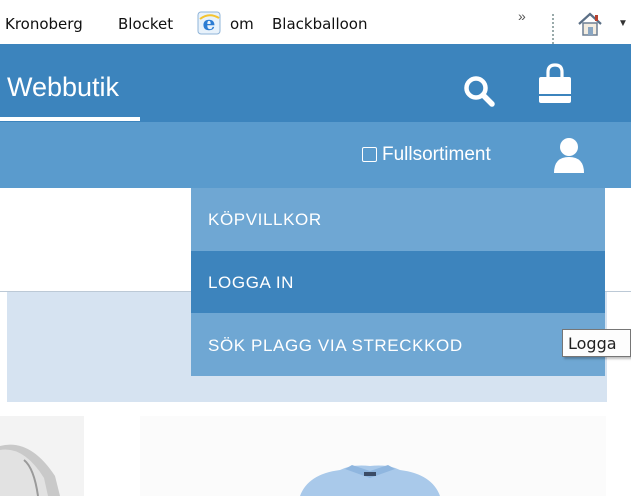  Describe the element at coordinates (320, 24) in the screenshot. I see `favorite-link-blackballoon: Blackballoon` at that location.